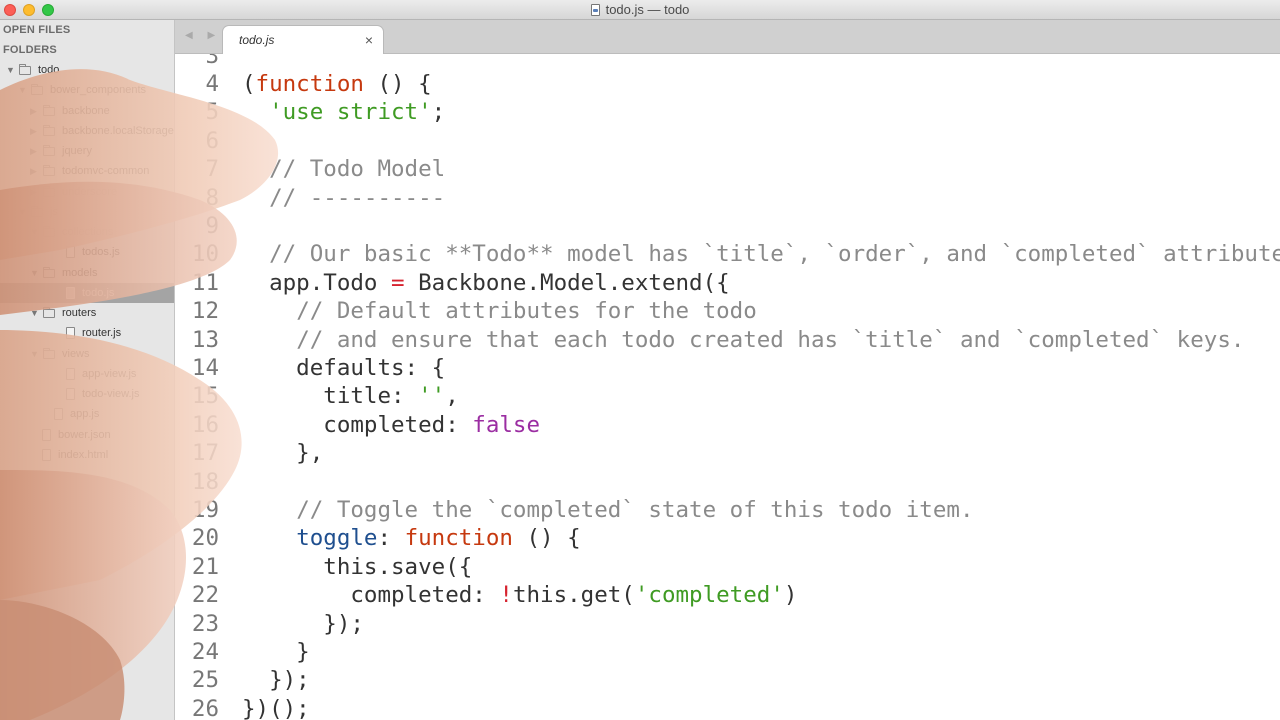  Describe the element at coordinates (546, 538) in the screenshot. I see `token-plain: () {` at that location.